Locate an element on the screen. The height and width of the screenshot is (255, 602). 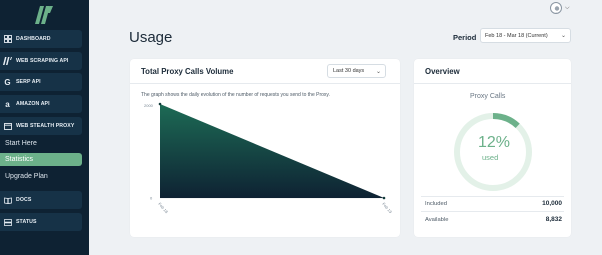
usage-percent: 12% is located at coordinates (494, 142).